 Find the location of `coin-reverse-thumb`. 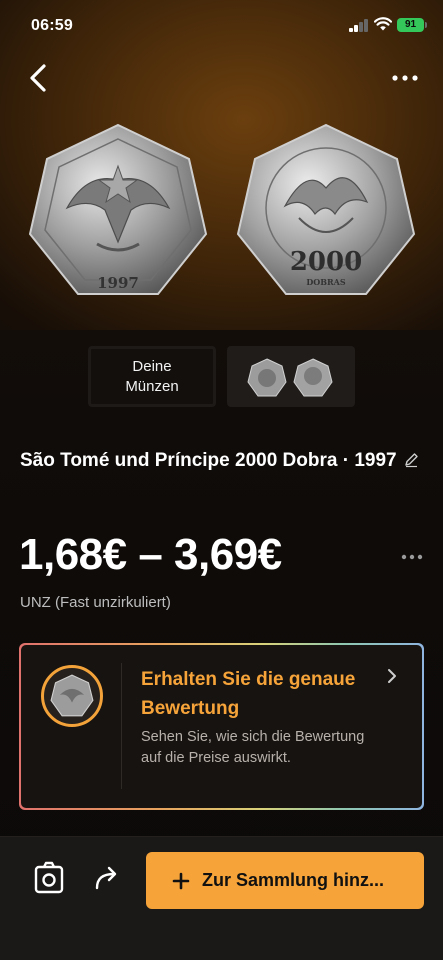

coin-reverse-thumb is located at coordinates (313, 377).